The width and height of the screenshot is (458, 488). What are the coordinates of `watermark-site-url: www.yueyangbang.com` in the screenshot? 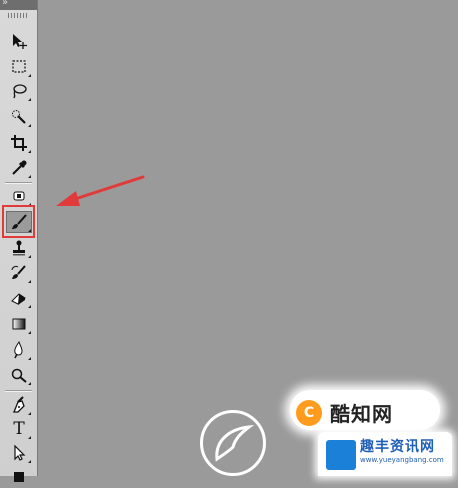 It's located at (402, 460).